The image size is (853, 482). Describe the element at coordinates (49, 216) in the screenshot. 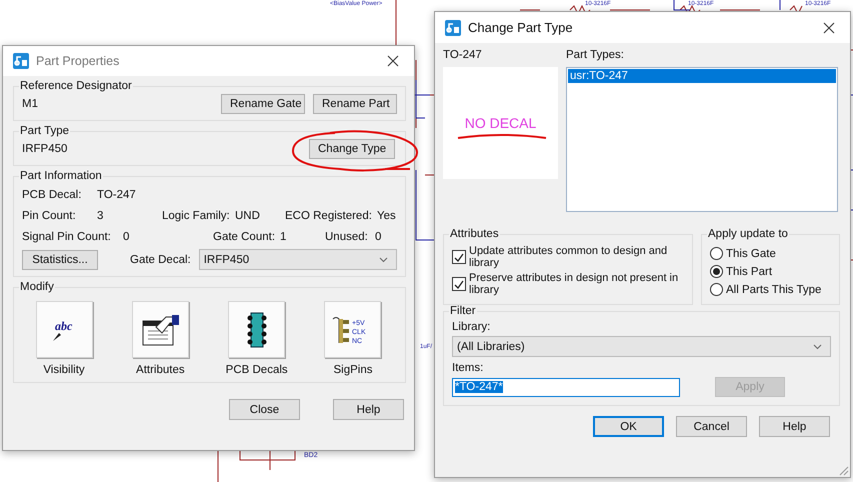

I see `field-label: Pin Count:` at that location.